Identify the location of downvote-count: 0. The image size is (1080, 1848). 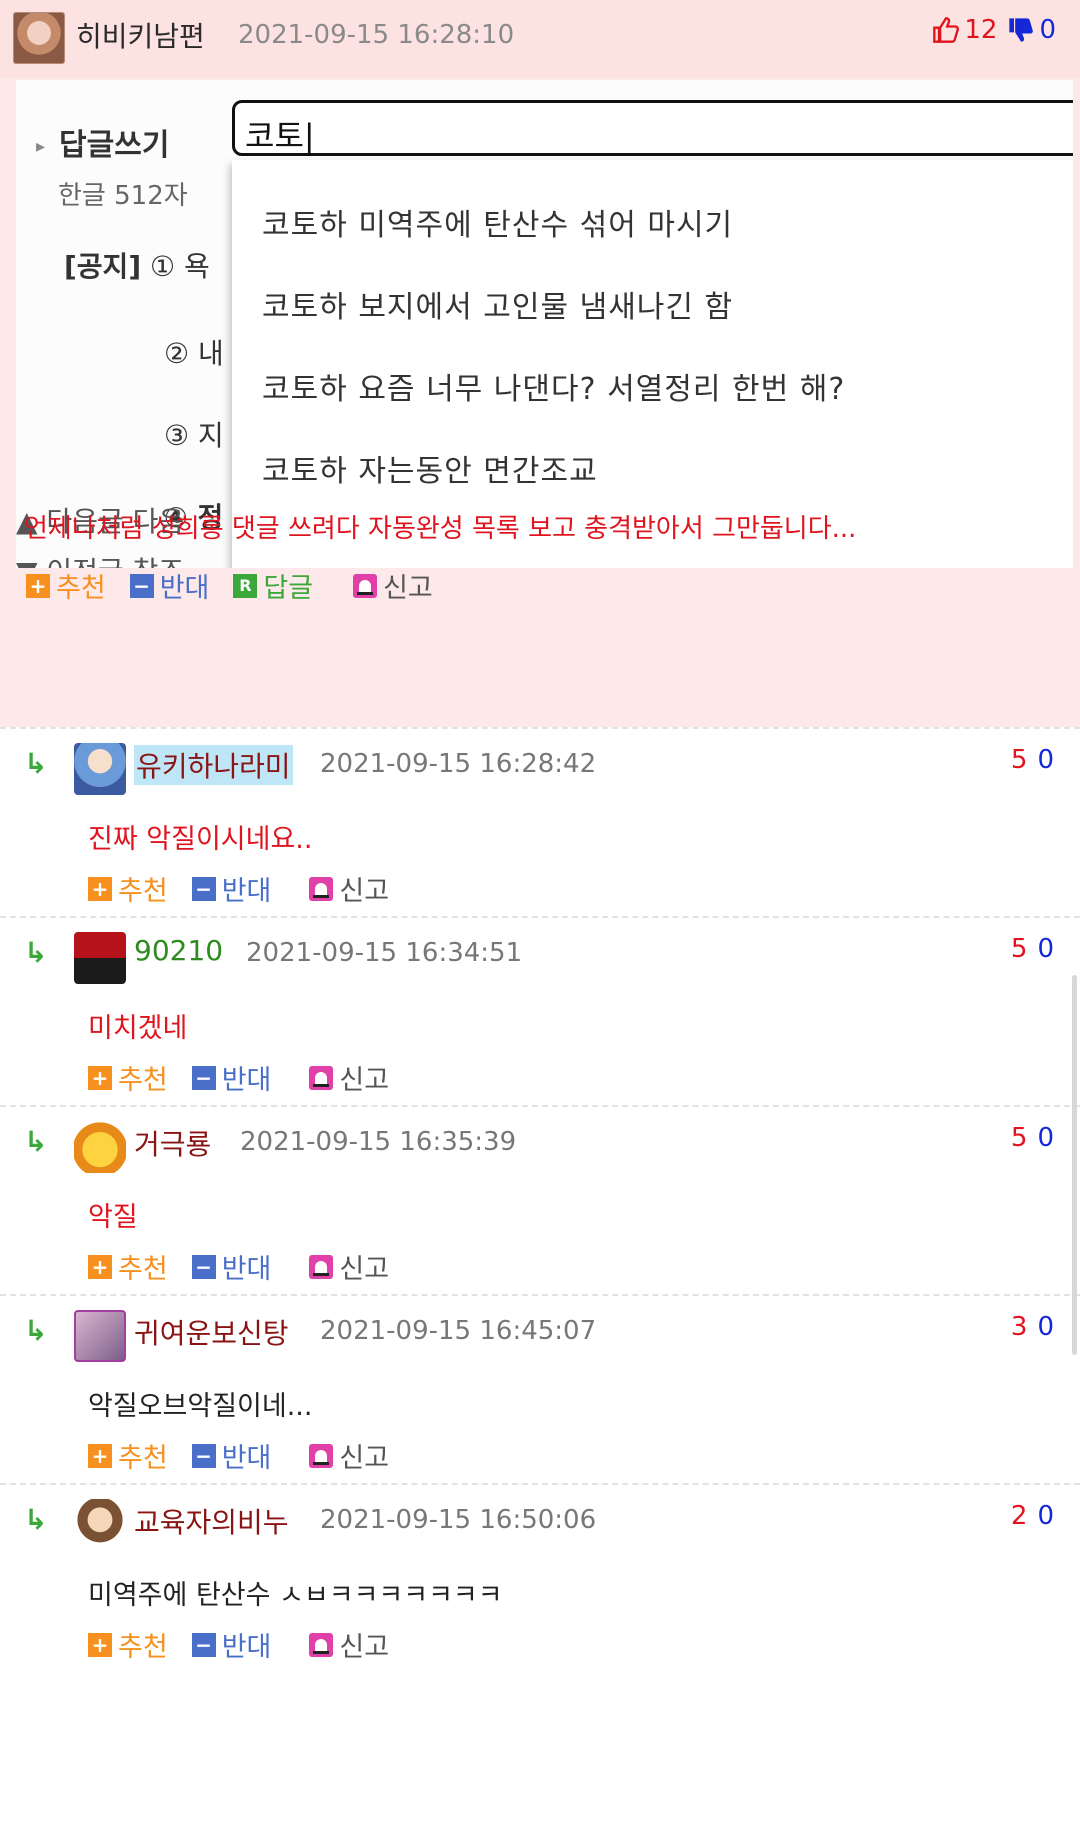
(1047, 30).